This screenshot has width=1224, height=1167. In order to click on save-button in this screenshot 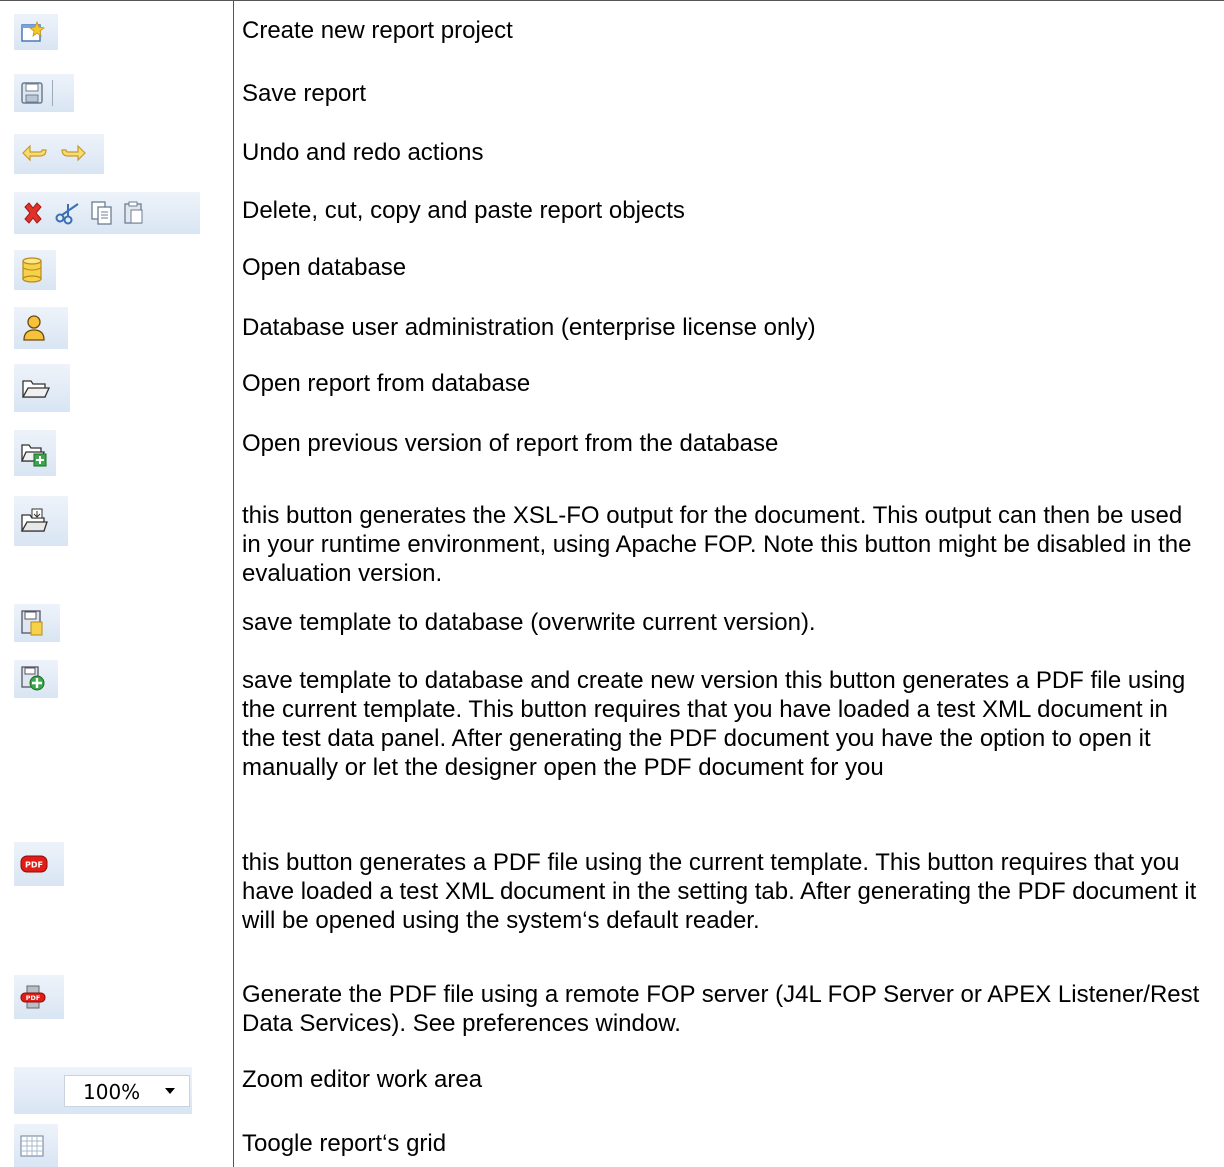, I will do `click(44, 93)`.